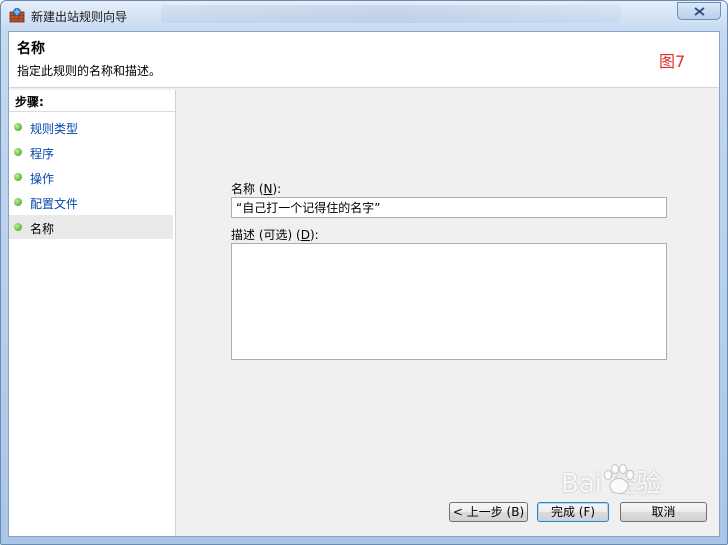 This screenshot has height=545, width=728. Describe the element at coordinates (275, 235) in the screenshot. I see `description-label: 描述 (可选) (D):` at that location.